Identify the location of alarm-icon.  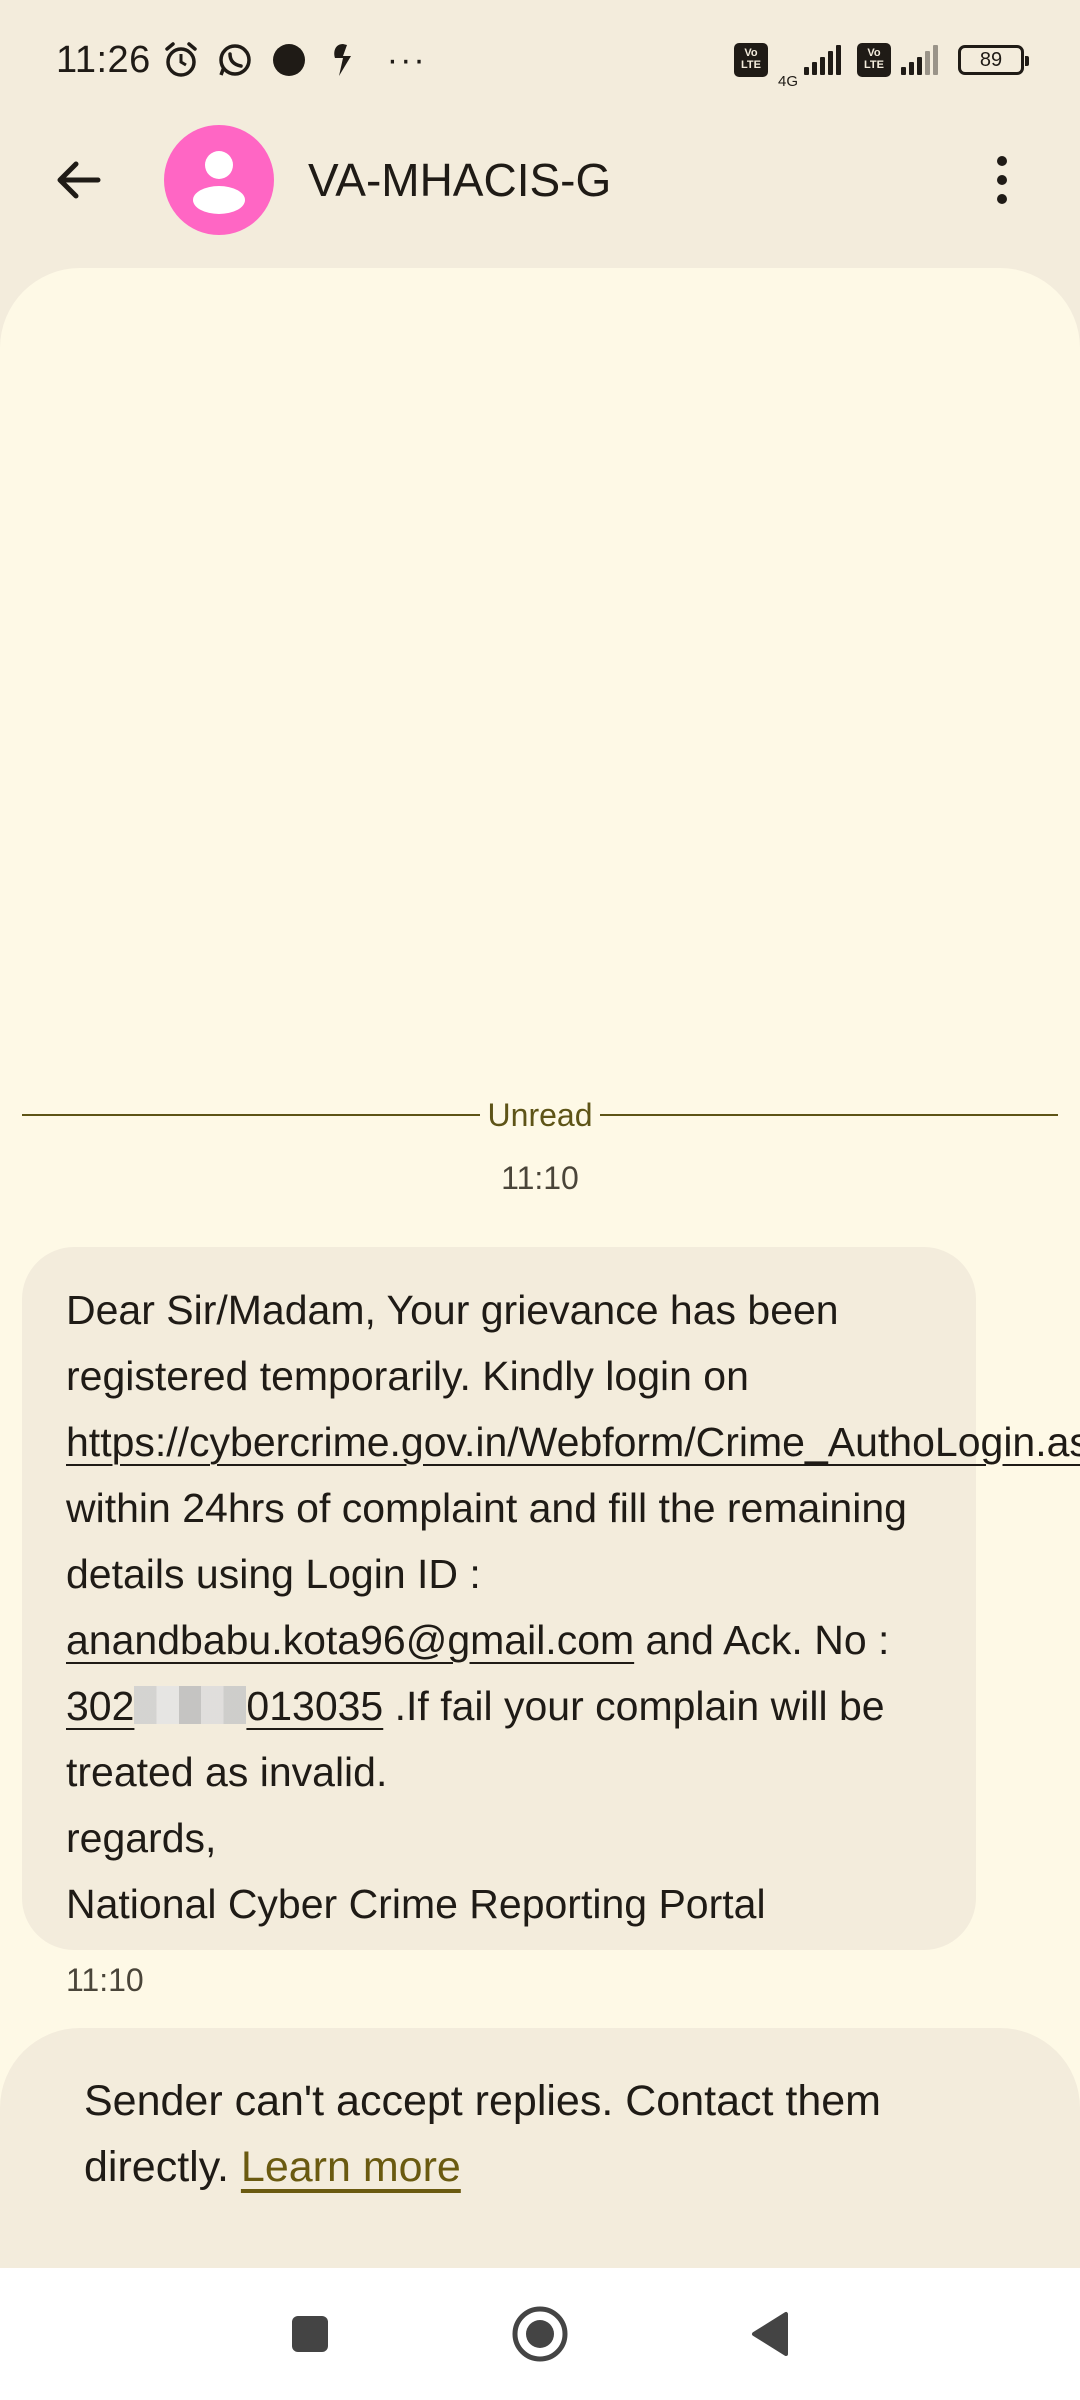
(181, 60).